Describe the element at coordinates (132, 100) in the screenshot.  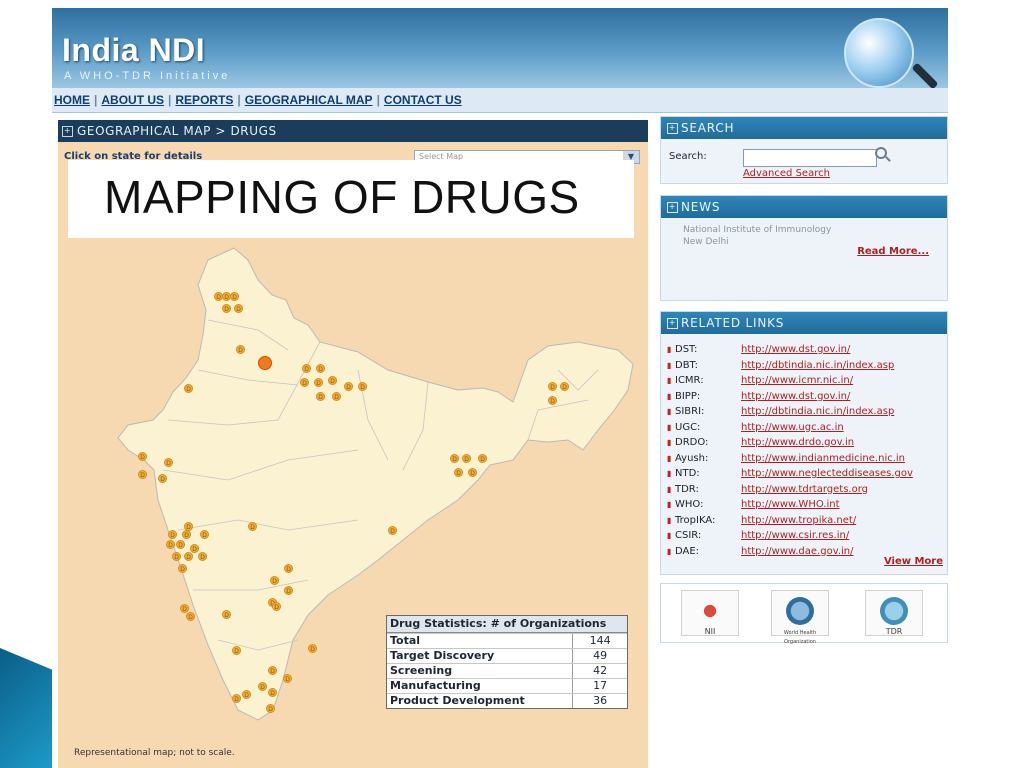
I see `nav-about-us: ABOUT US` at that location.